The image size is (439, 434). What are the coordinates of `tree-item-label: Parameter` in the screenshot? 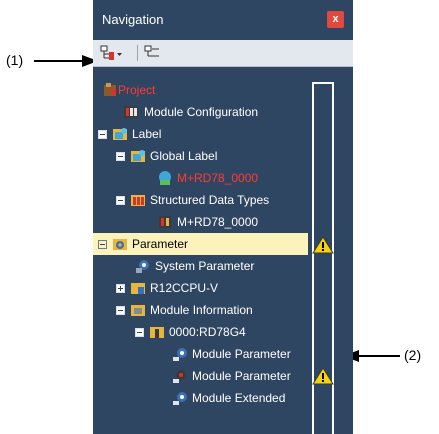 It's located at (160, 244).